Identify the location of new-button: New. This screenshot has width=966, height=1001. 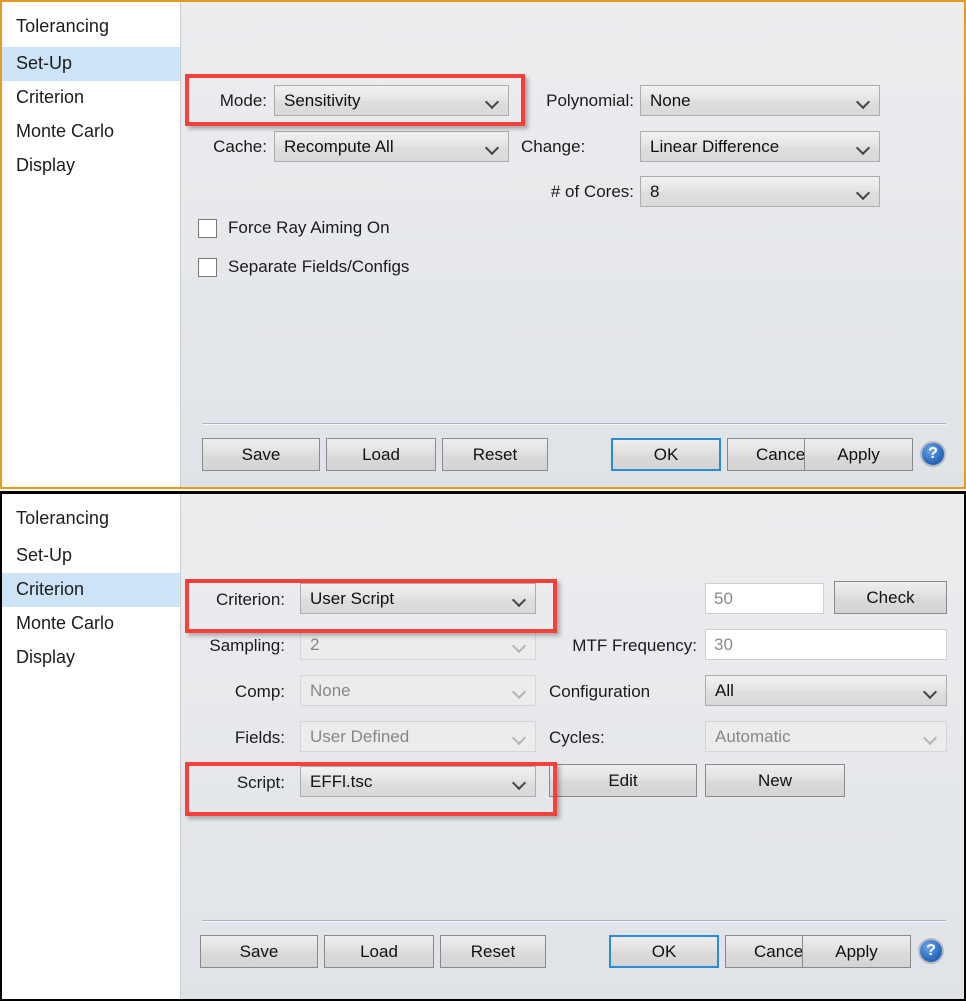
(775, 780).